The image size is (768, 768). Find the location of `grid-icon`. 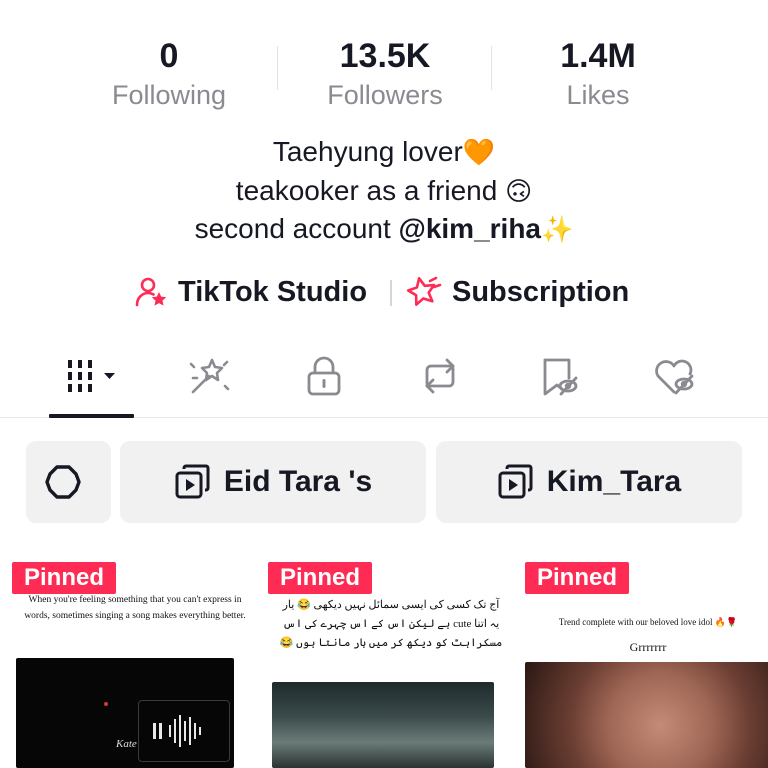

grid-icon is located at coordinates (91, 376).